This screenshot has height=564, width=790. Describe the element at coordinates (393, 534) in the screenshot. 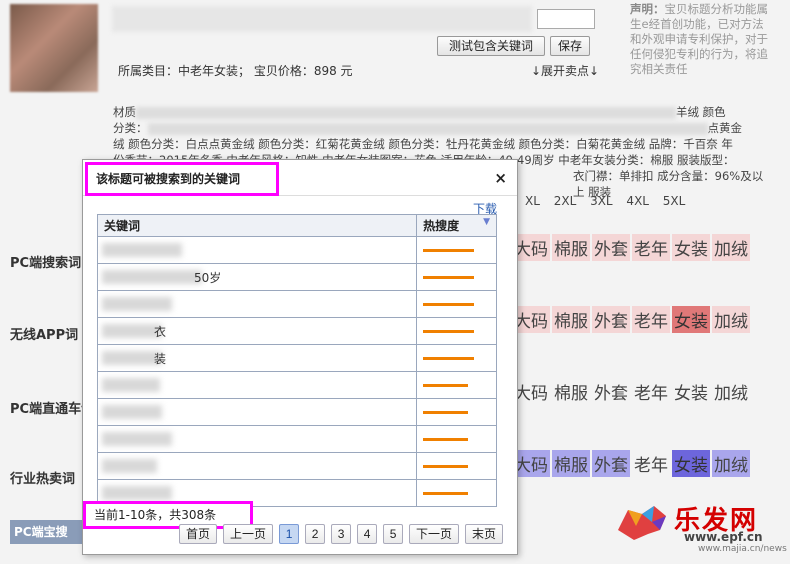

I see `page-button-5: 5` at that location.